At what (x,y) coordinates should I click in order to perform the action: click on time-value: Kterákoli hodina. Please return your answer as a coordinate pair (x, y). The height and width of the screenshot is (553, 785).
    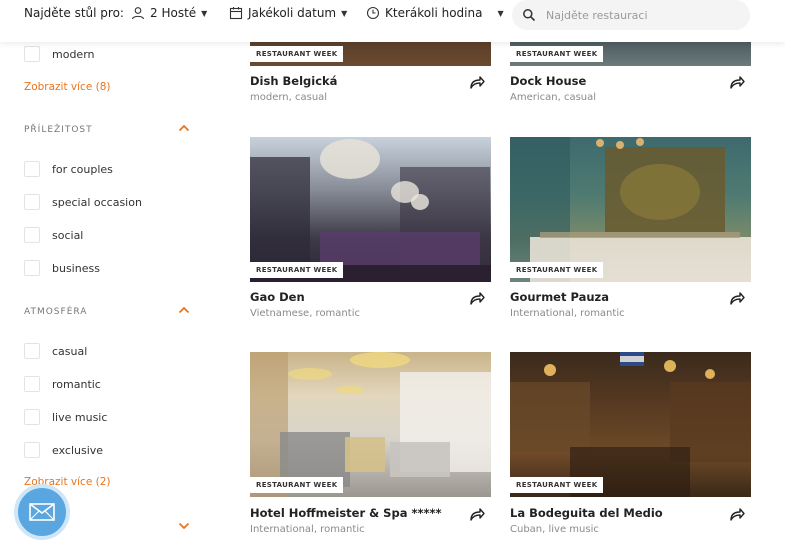
    Looking at the image, I should click on (434, 13).